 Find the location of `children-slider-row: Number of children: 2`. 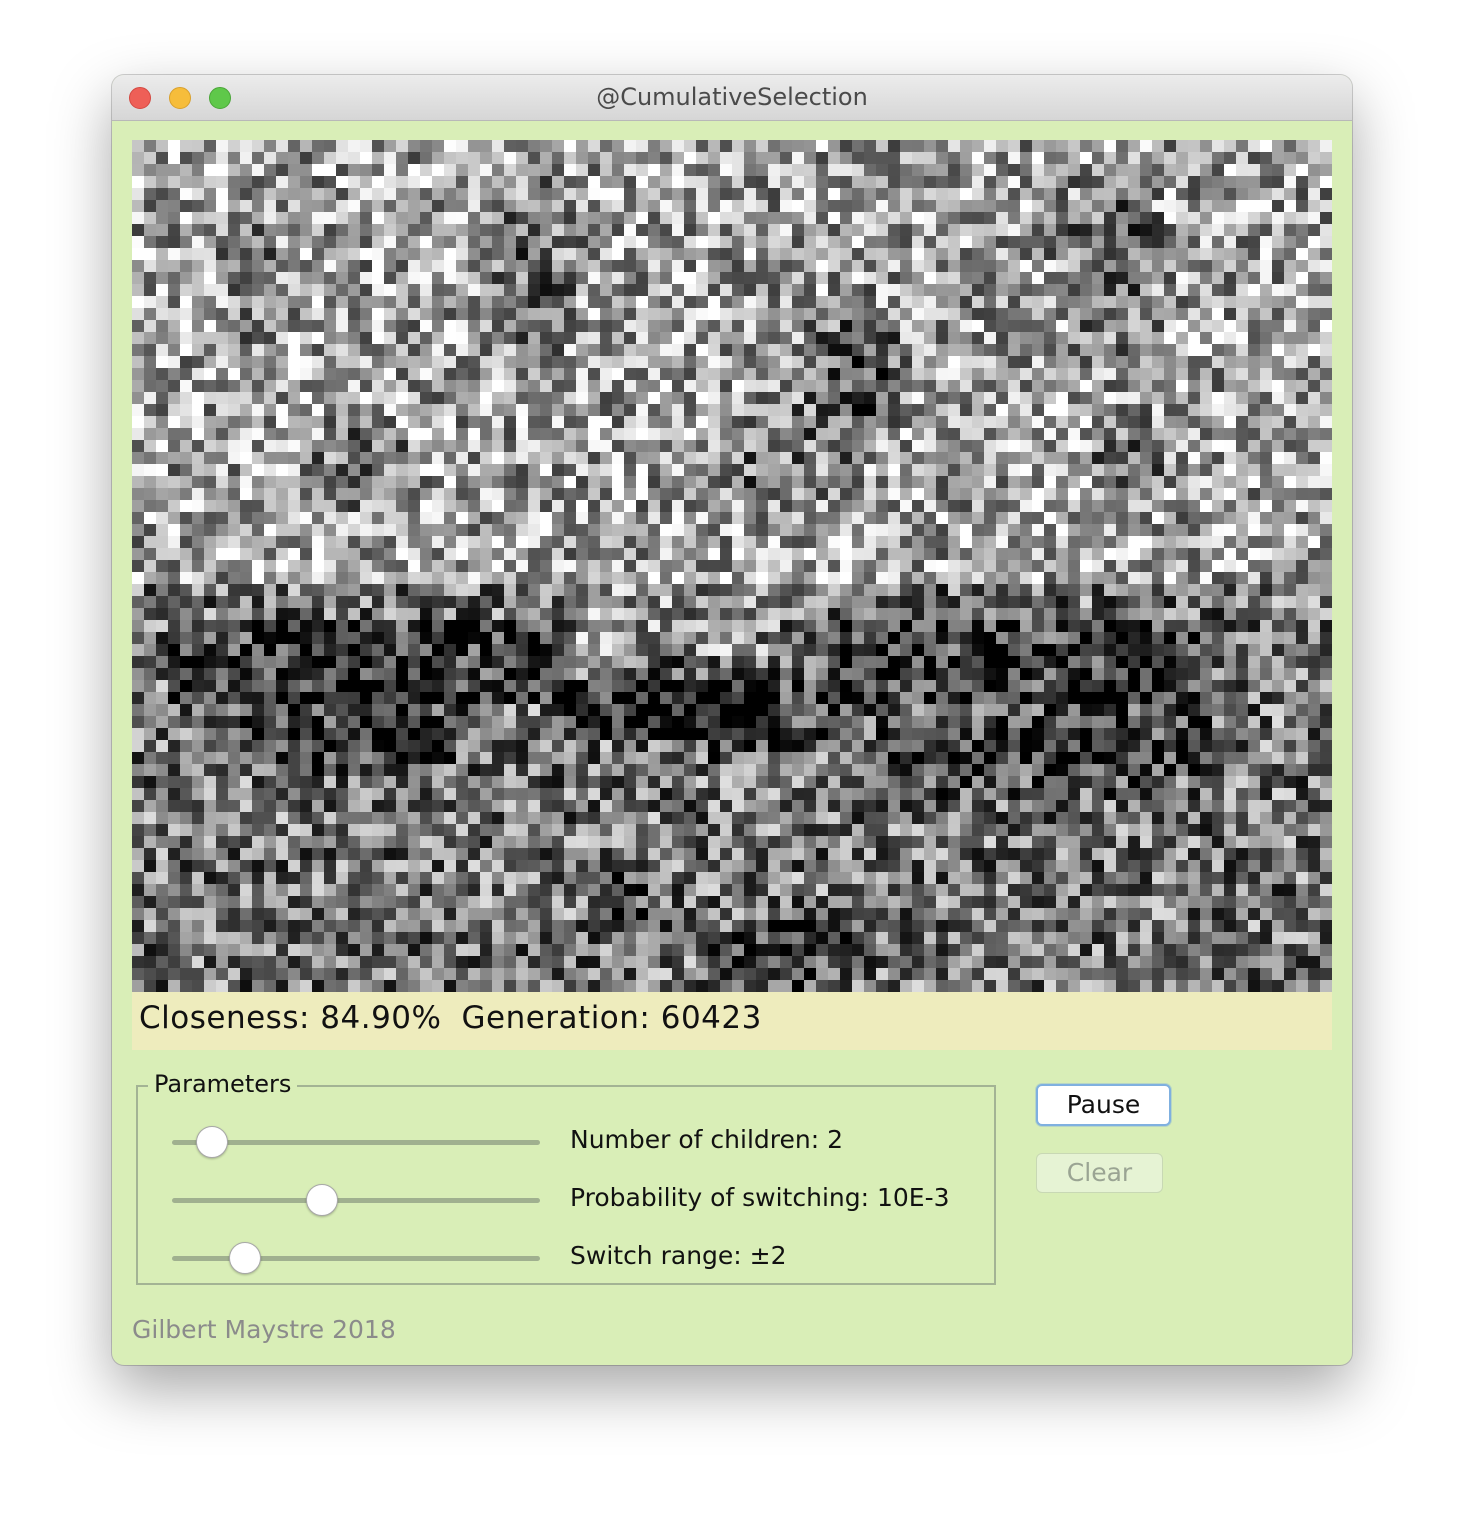

children-slider-row: Number of children: 2 is located at coordinates (572, 1143).